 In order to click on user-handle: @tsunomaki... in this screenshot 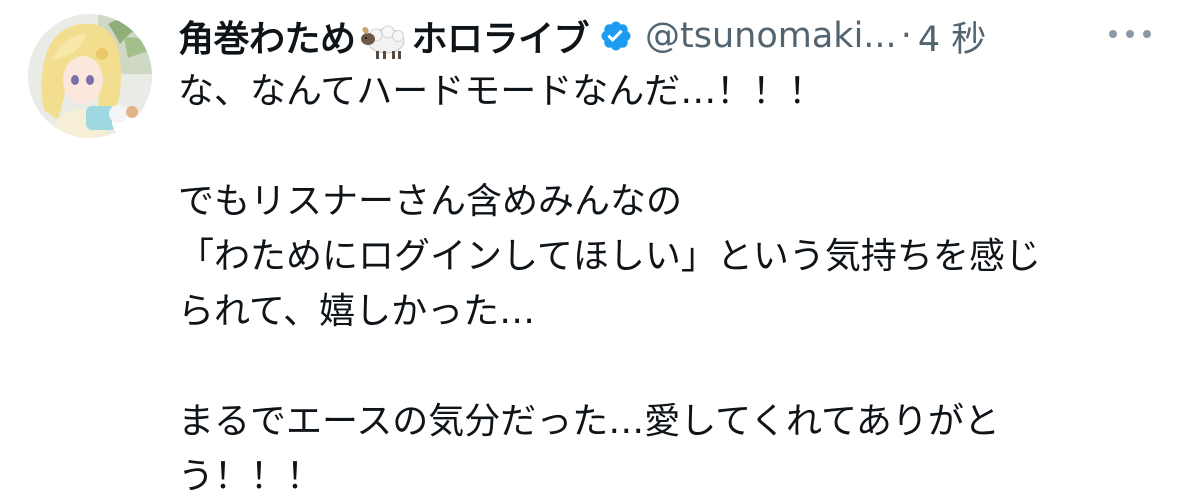, I will do `click(771, 36)`.